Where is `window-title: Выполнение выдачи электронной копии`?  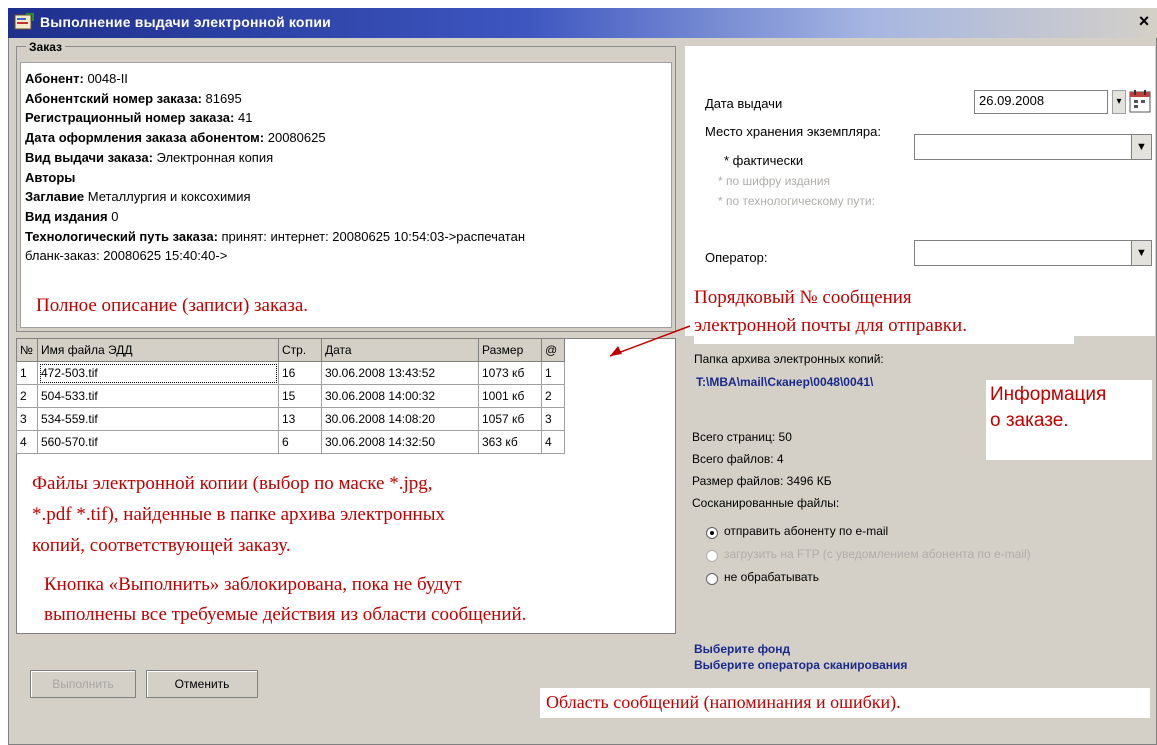
window-title: Выполнение выдачи электронной копии is located at coordinates (185, 22).